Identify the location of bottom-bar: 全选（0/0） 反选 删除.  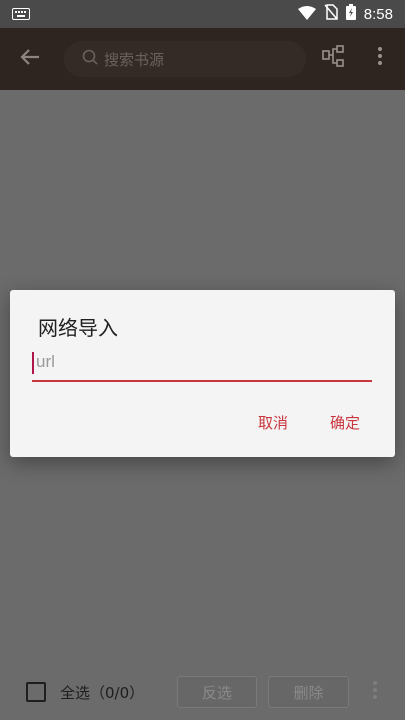
(202, 695).